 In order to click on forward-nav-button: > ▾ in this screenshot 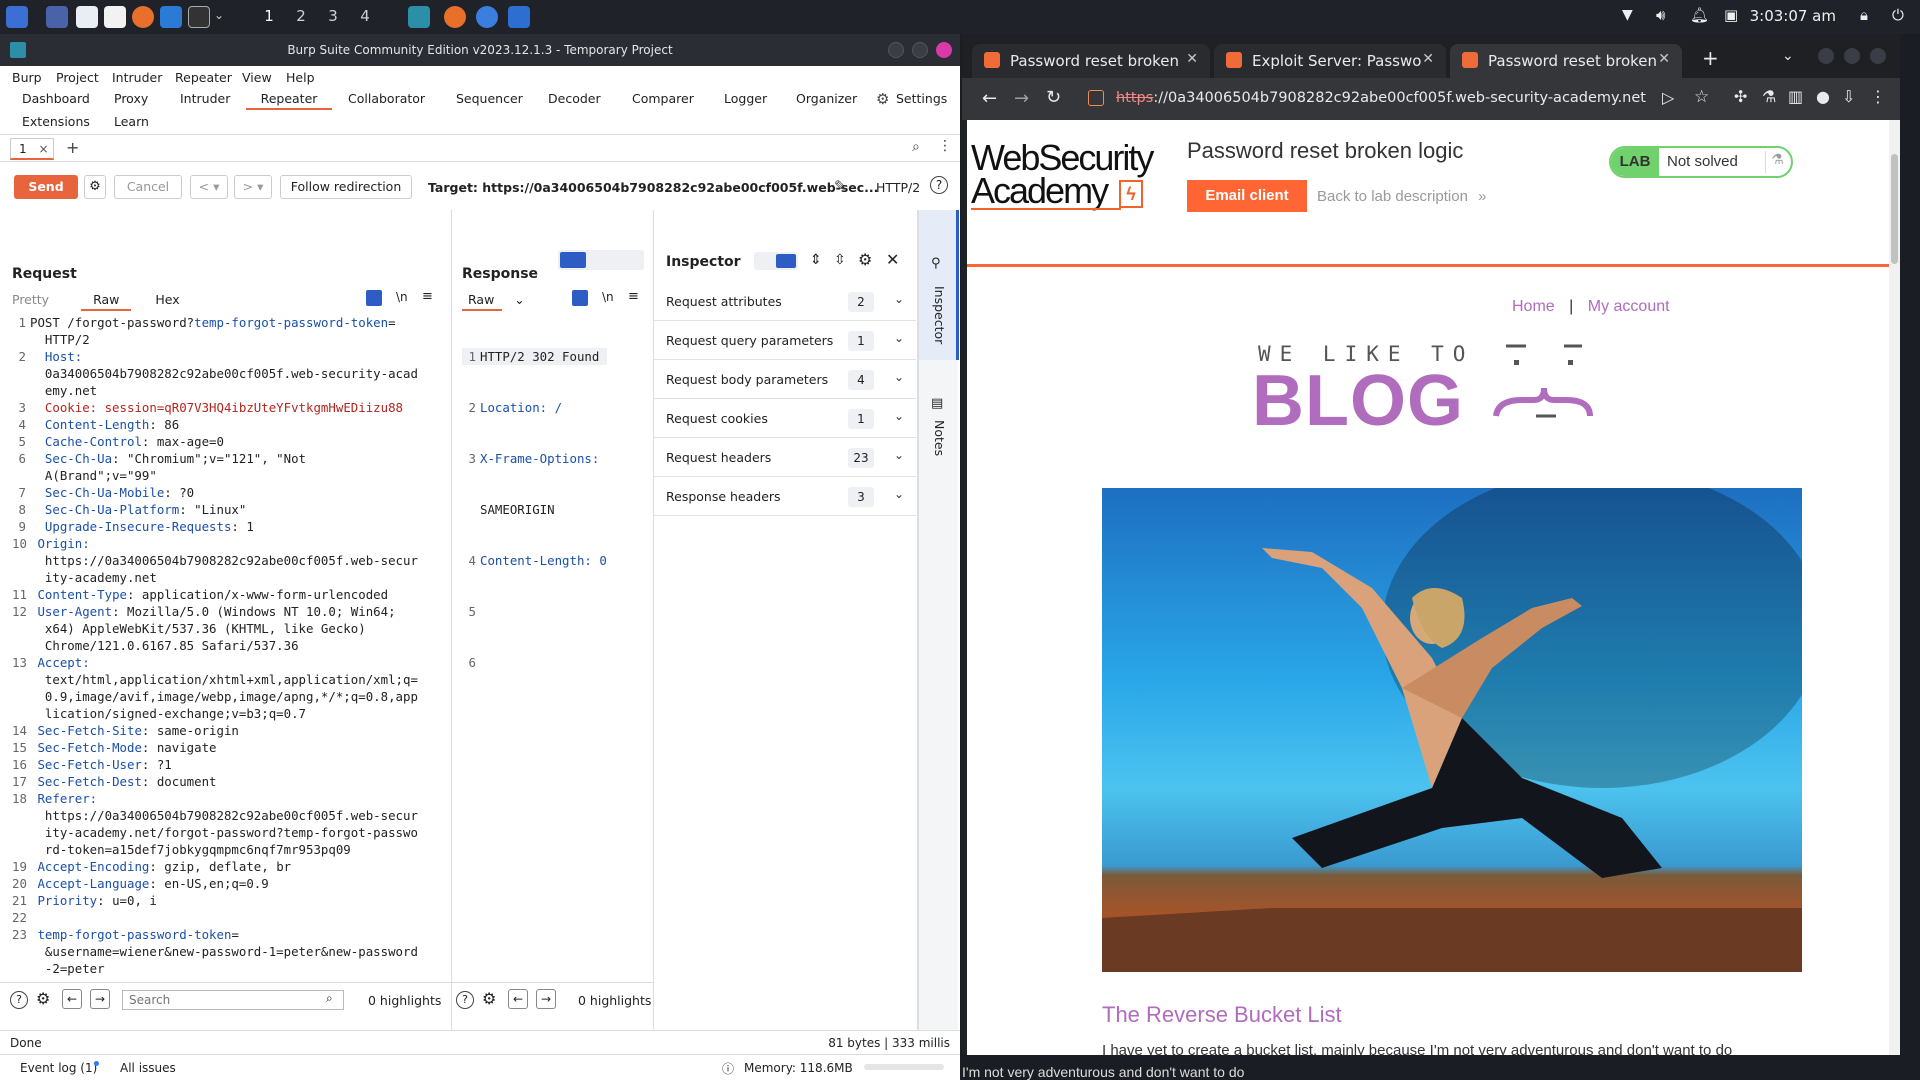, I will do `click(253, 187)`.